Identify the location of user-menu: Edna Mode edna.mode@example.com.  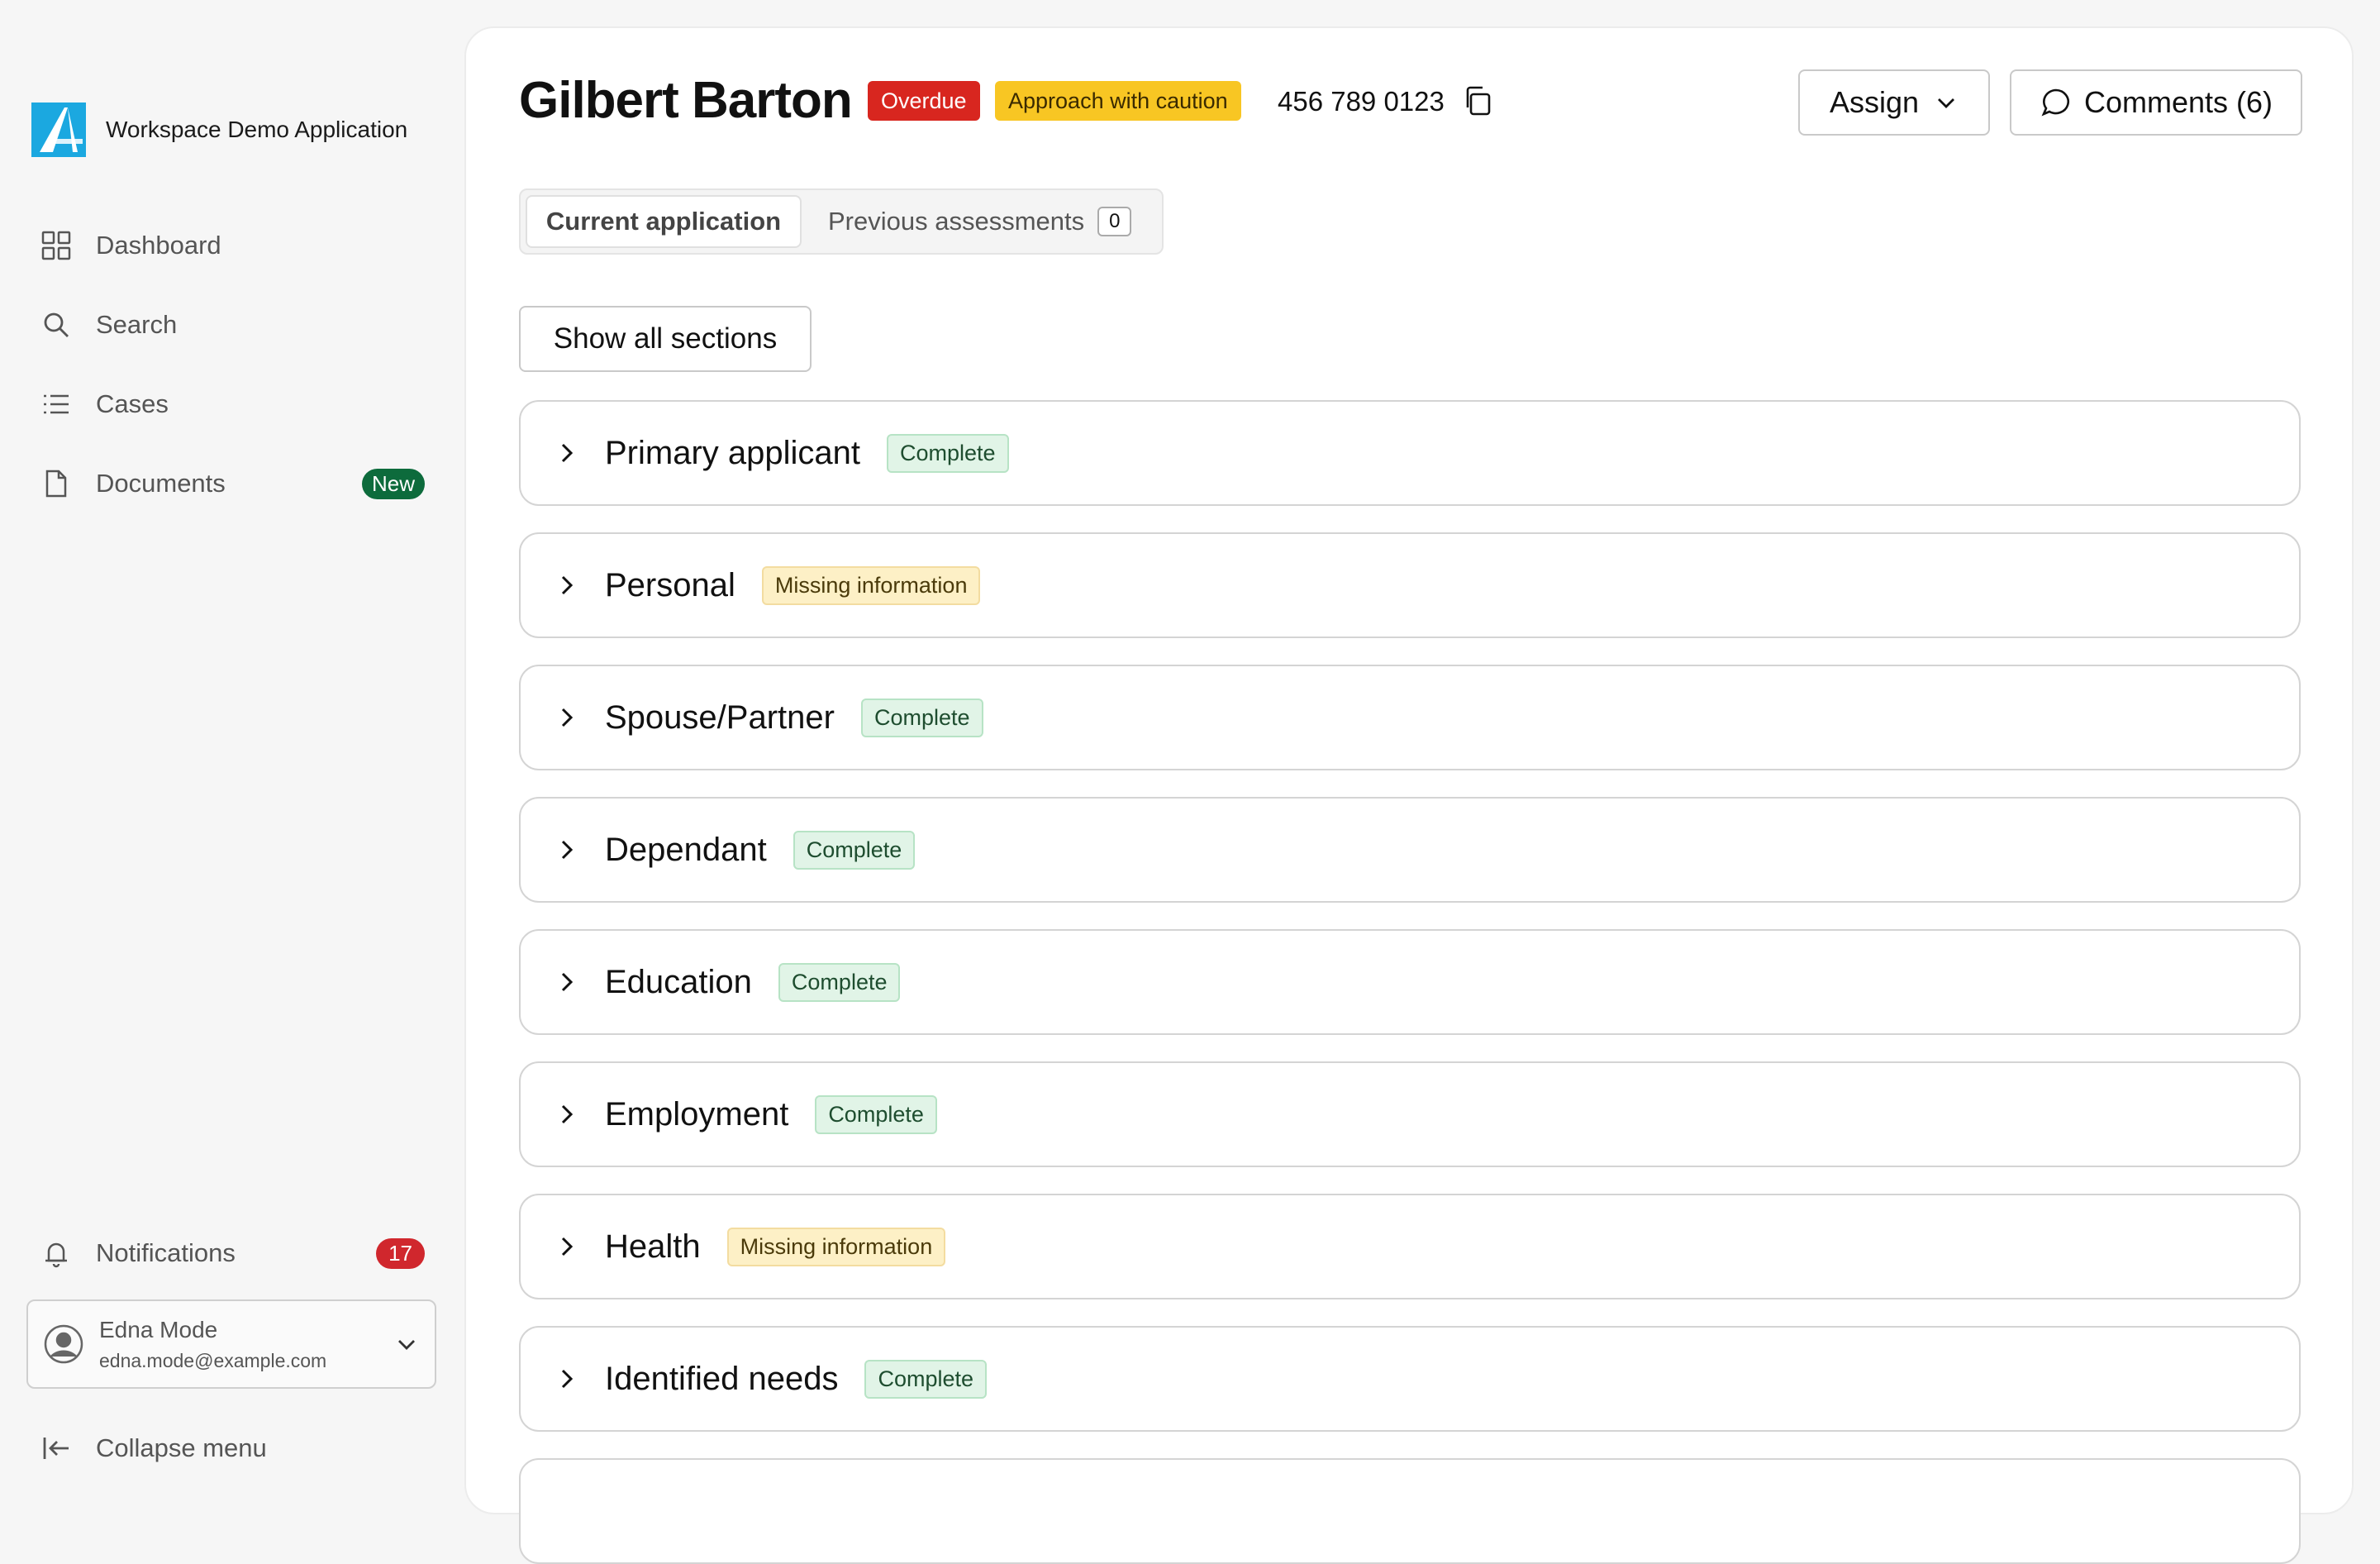
(231, 1344).